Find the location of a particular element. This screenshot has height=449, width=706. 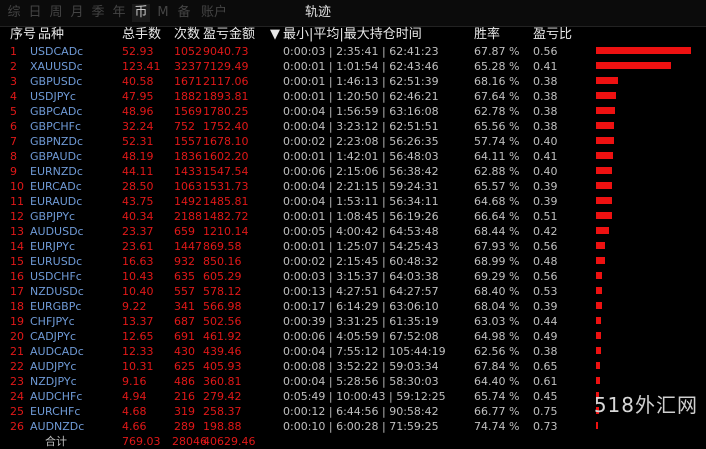

row-holding-time: 0:00:06 | 2:15:06 | 56:38:42 is located at coordinates (361, 171).